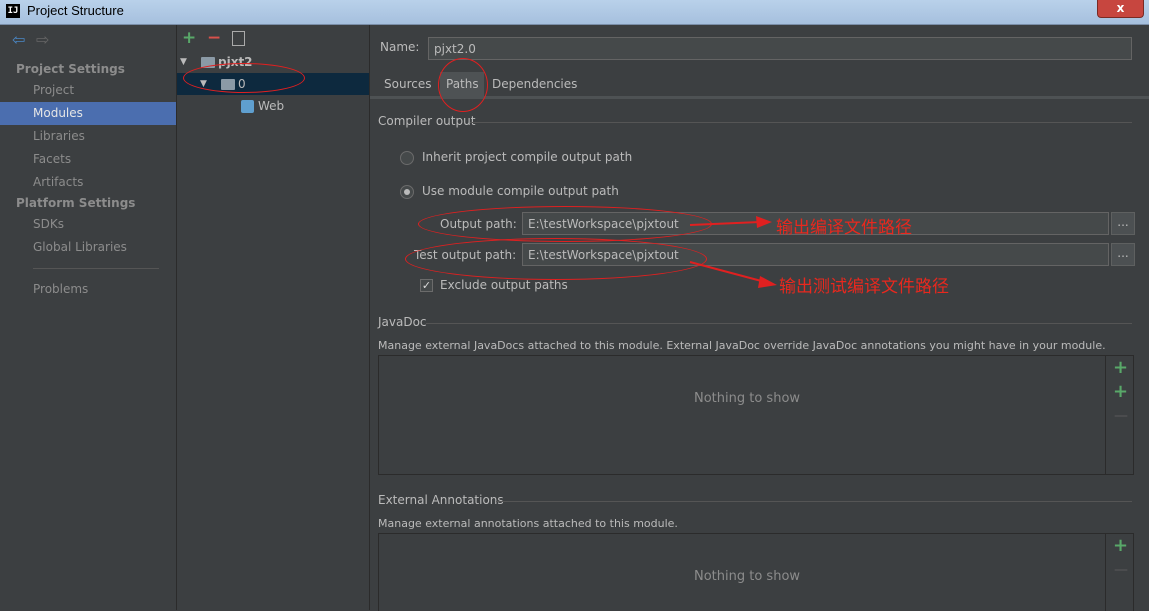 The height and width of the screenshot is (611, 1149). I want to click on annotation-arrows, so click(733, 252).